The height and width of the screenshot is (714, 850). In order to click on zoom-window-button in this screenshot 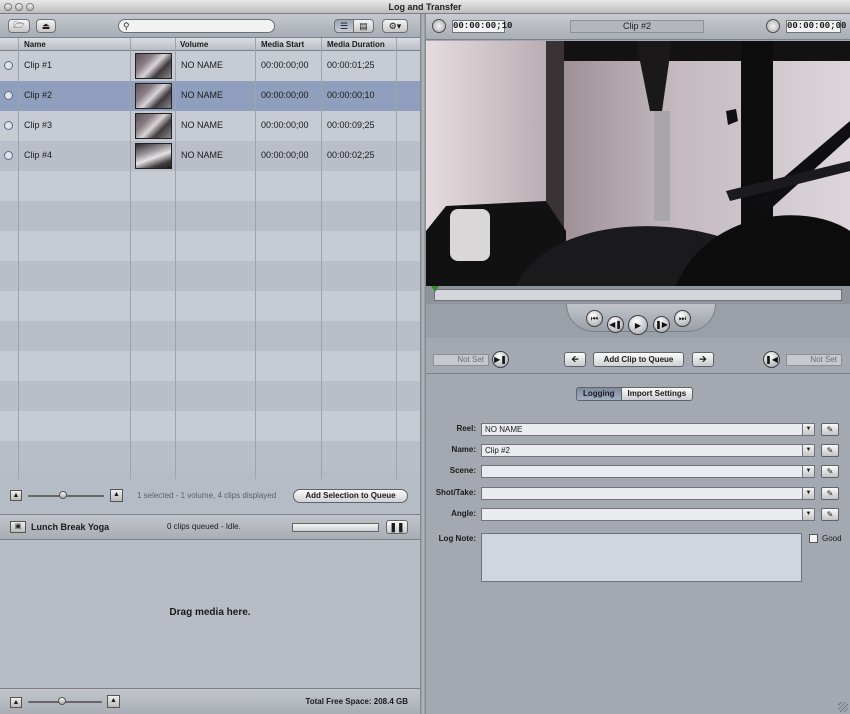, I will do `click(30, 7)`.